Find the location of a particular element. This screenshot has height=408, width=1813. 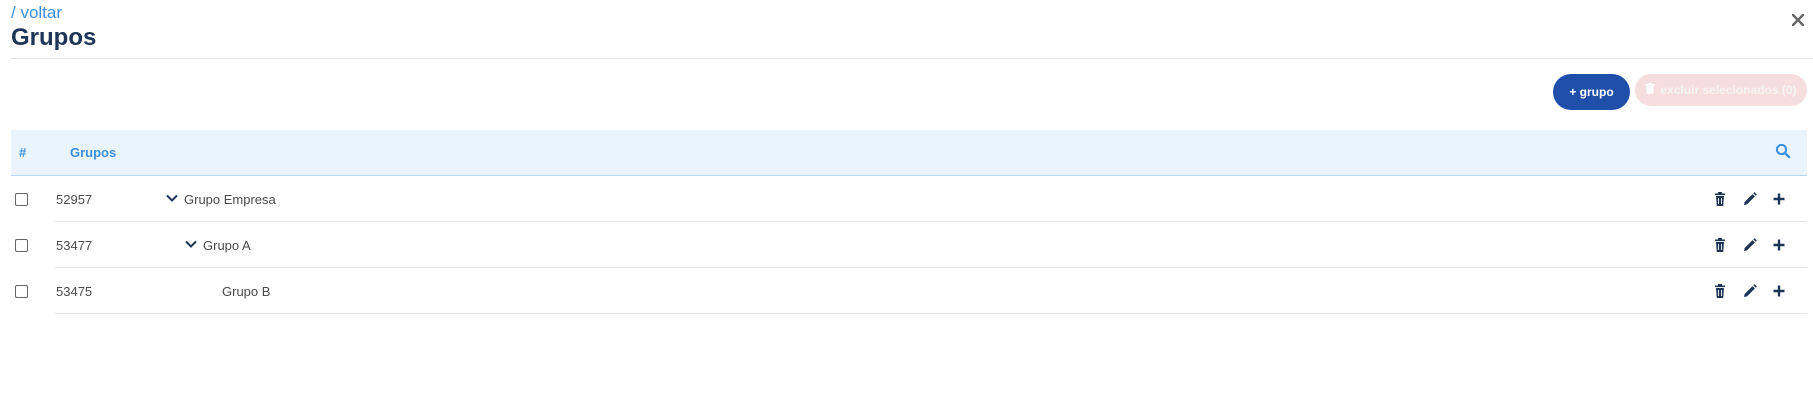

column-header-id: # is located at coordinates (23, 152).